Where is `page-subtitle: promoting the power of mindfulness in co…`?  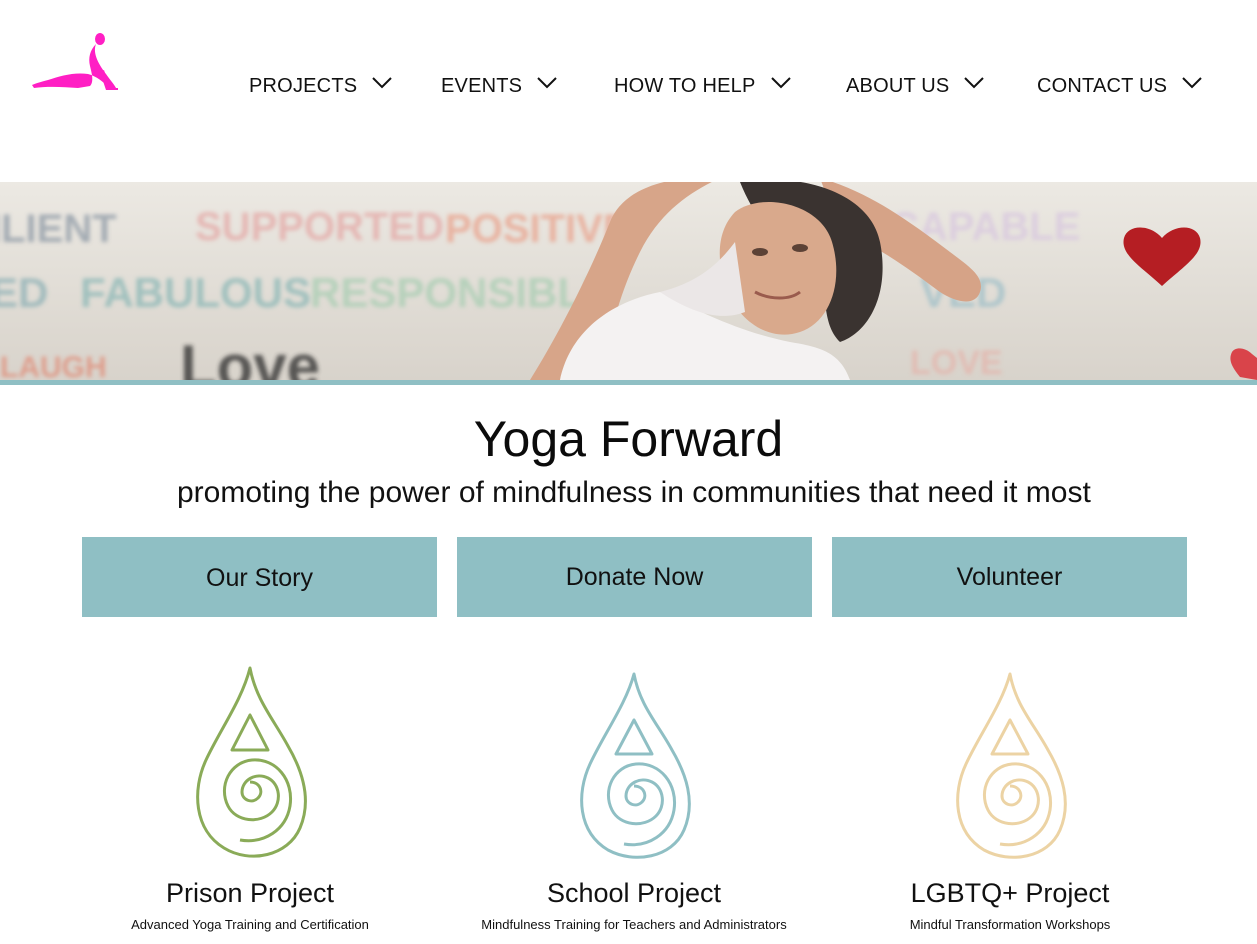 page-subtitle: promoting the power of mindfulness in co… is located at coordinates (634, 492).